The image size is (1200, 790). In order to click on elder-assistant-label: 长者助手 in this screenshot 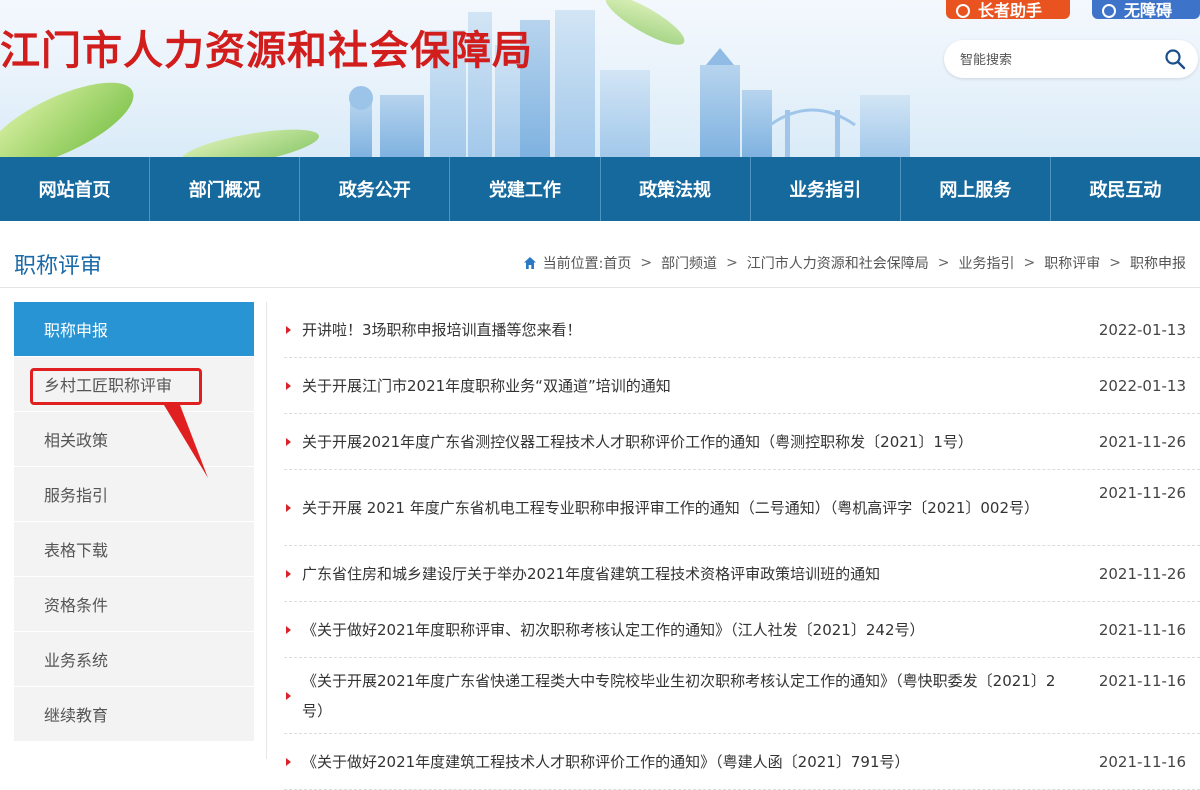, I will do `click(1010, 10)`.